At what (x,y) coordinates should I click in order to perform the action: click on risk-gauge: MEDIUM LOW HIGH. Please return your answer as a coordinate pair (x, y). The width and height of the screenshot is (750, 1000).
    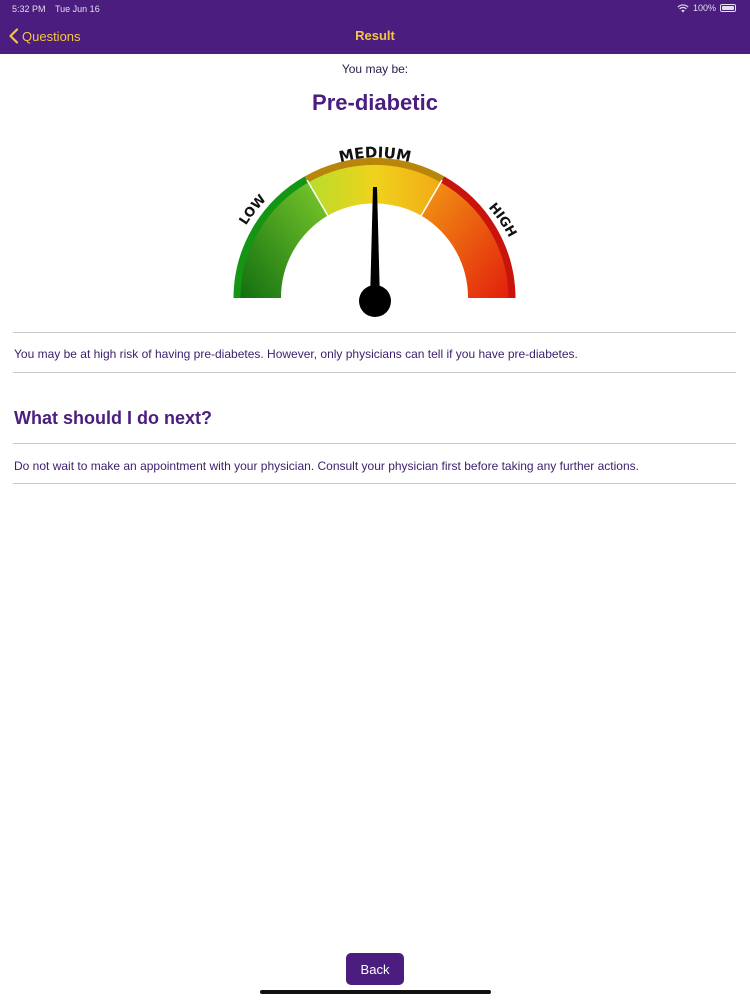
    Looking at the image, I should click on (376, 230).